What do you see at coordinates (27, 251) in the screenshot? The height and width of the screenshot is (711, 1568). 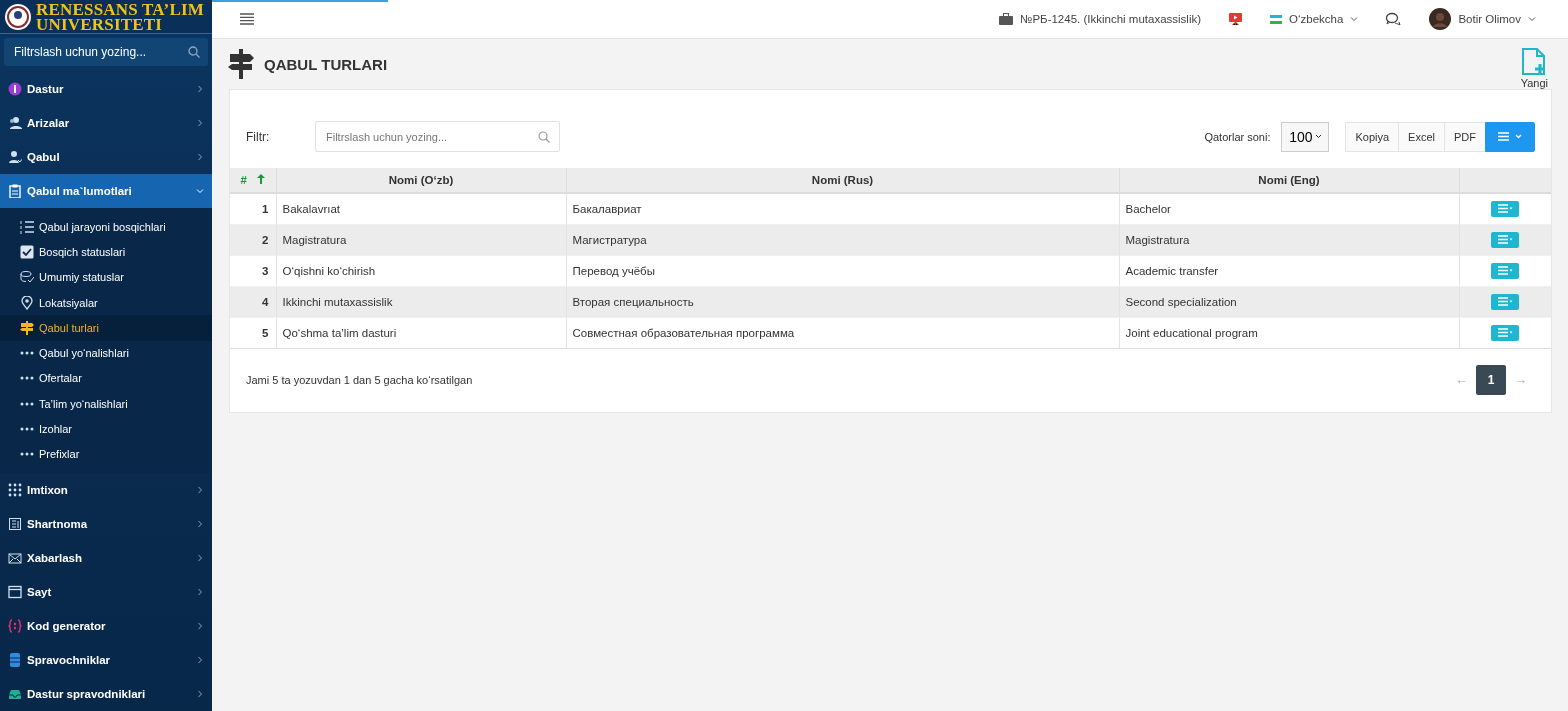 I see `checkbox-icon` at bounding box center [27, 251].